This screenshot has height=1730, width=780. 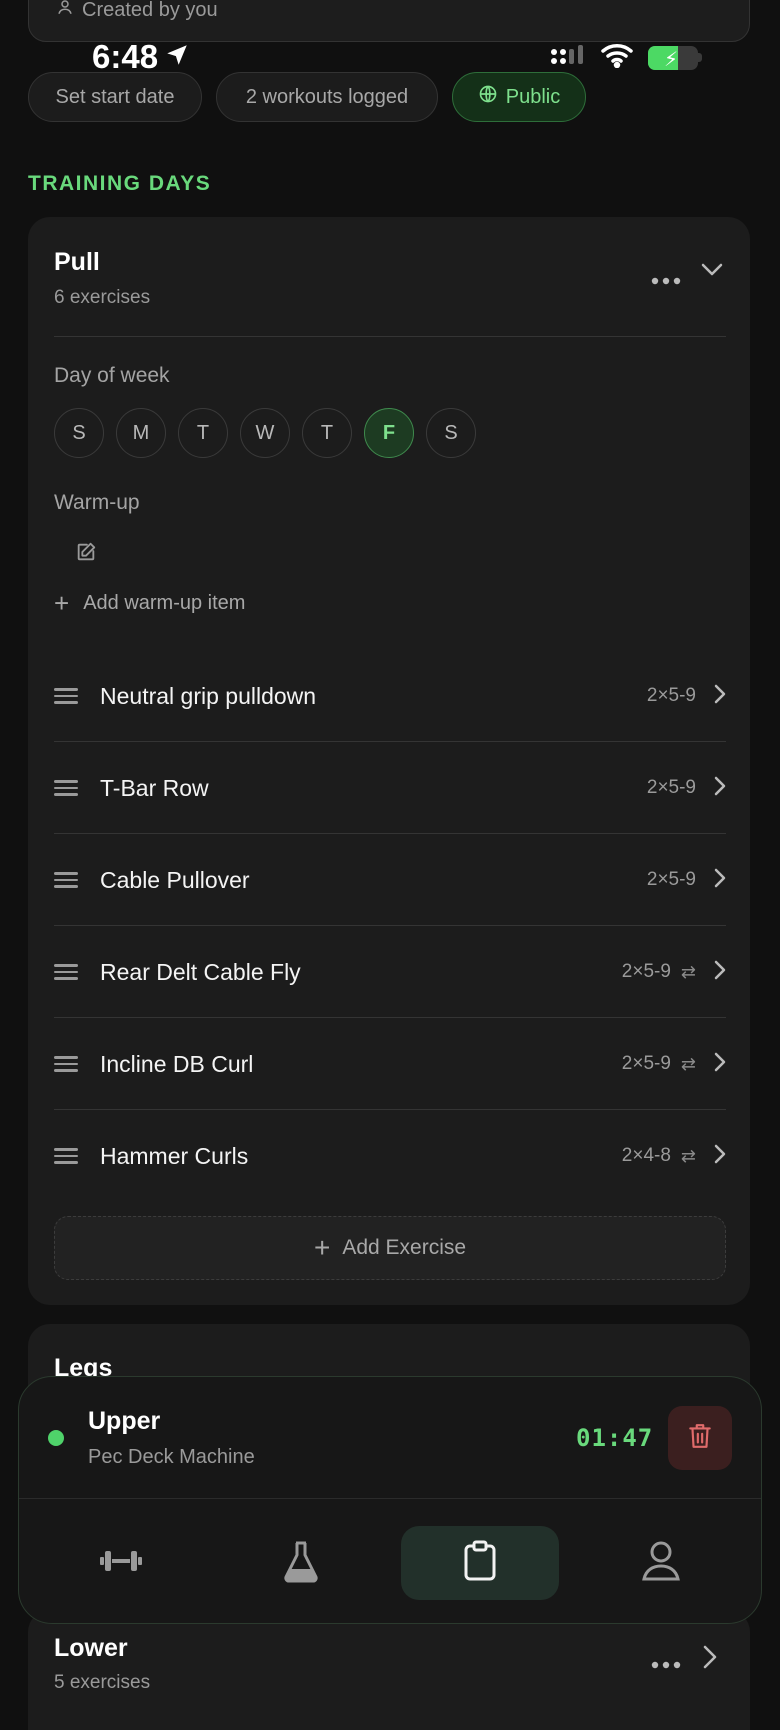 I want to click on created-by-label: Created by you, so click(x=150, y=10).